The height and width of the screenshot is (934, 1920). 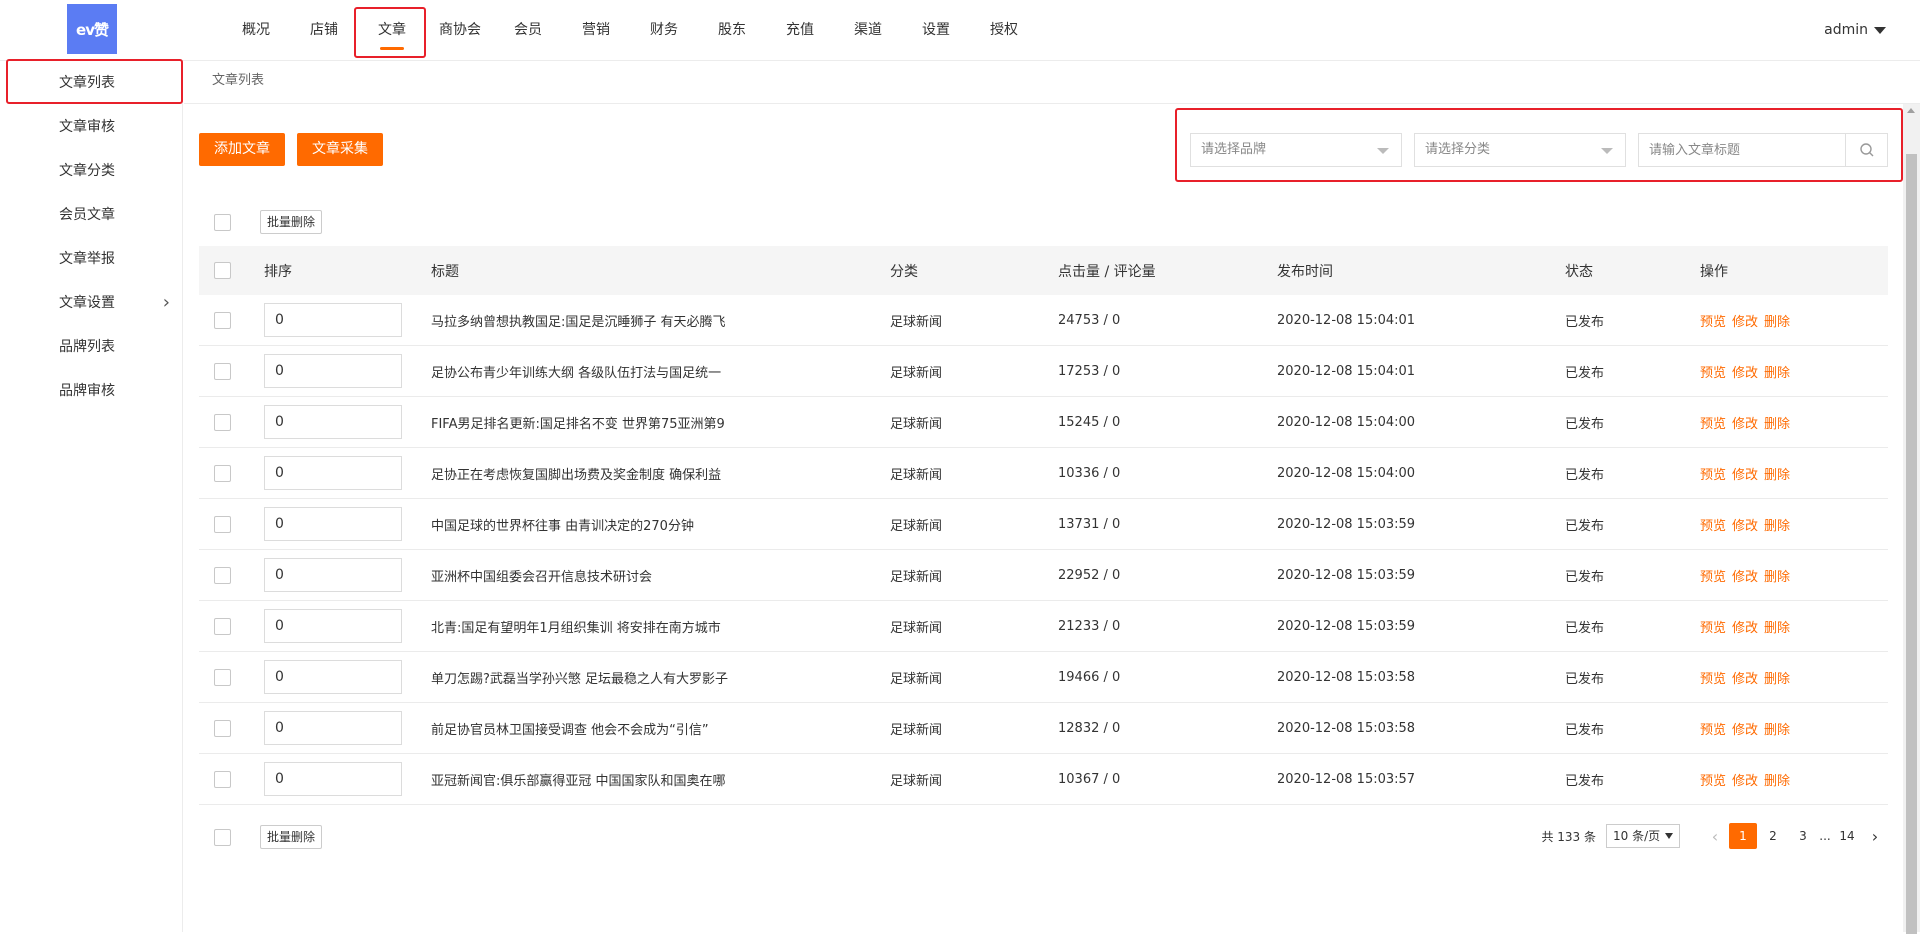 What do you see at coordinates (868, 30) in the screenshot?
I see `nav-item-9: 渠道` at bounding box center [868, 30].